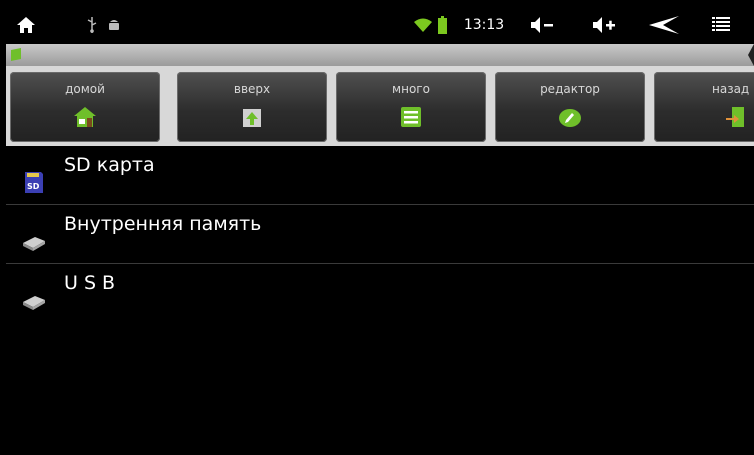  What do you see at coordinates (252, 118) in the screenshot?
I see `up-folder-icon` at bounding box center [252, 118].